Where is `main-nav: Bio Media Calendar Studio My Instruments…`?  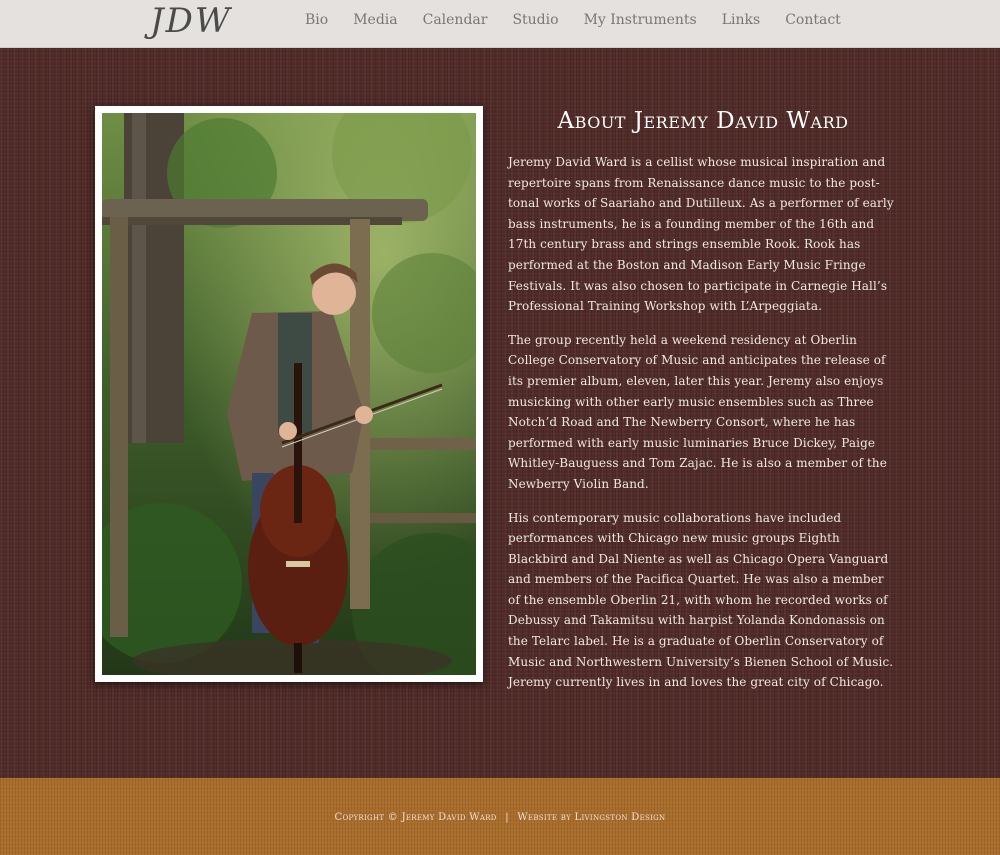
main-nav: Bio Media Calendar Studio My Instruments… is located at coordinates (585, 20).